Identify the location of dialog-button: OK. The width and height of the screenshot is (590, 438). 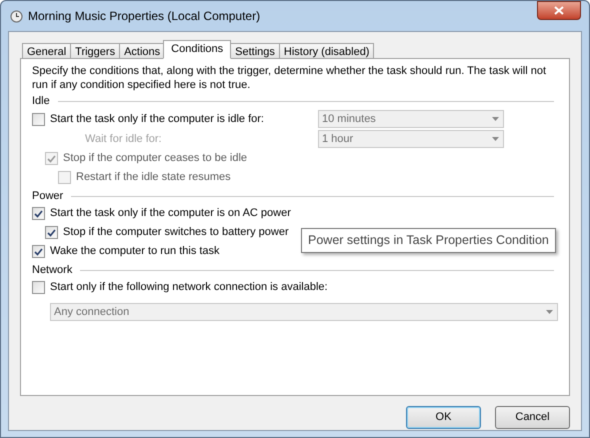
(443, 417).